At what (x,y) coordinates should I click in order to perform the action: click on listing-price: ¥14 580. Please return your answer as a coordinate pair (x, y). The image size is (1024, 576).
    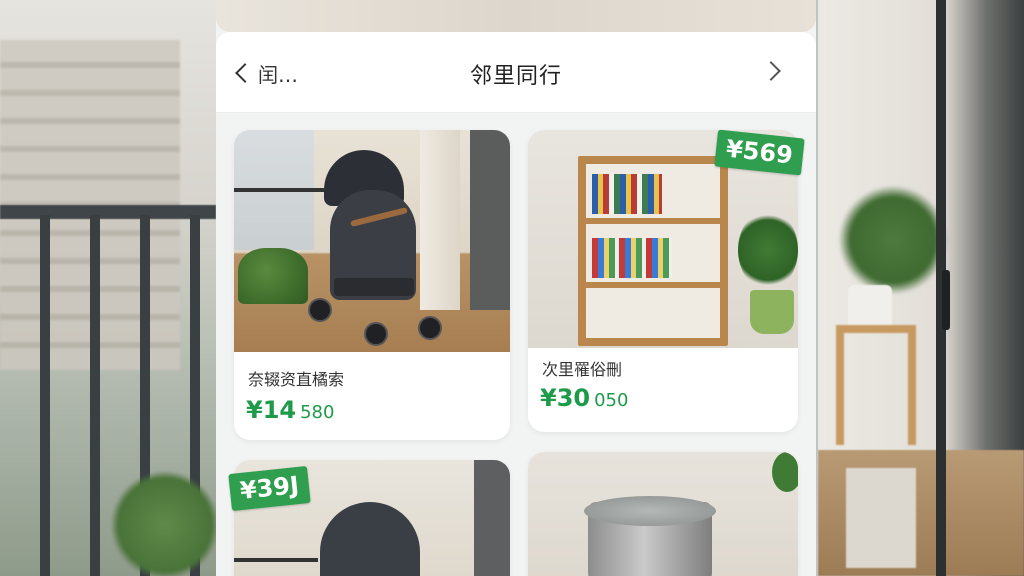
    Looking at the image, I should click on (290, 410).